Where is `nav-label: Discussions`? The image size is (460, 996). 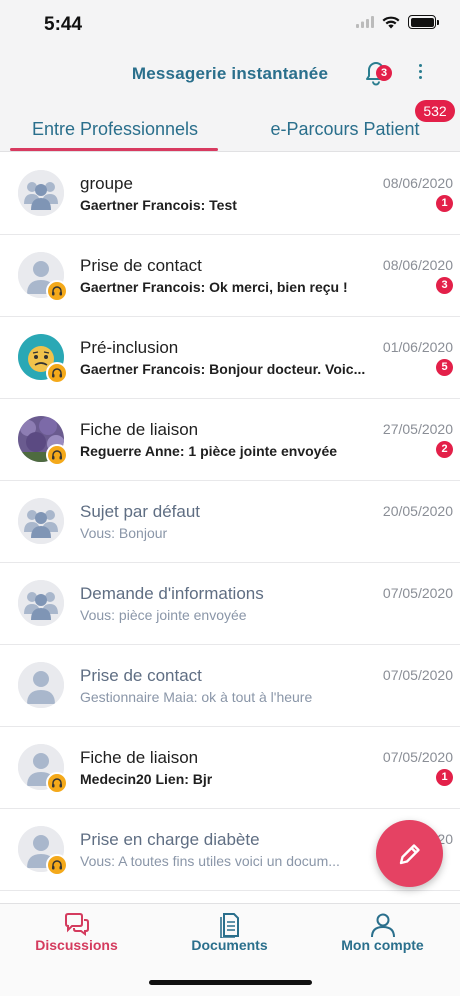 nav-label: Discussions is located at coordinates (76, 945).